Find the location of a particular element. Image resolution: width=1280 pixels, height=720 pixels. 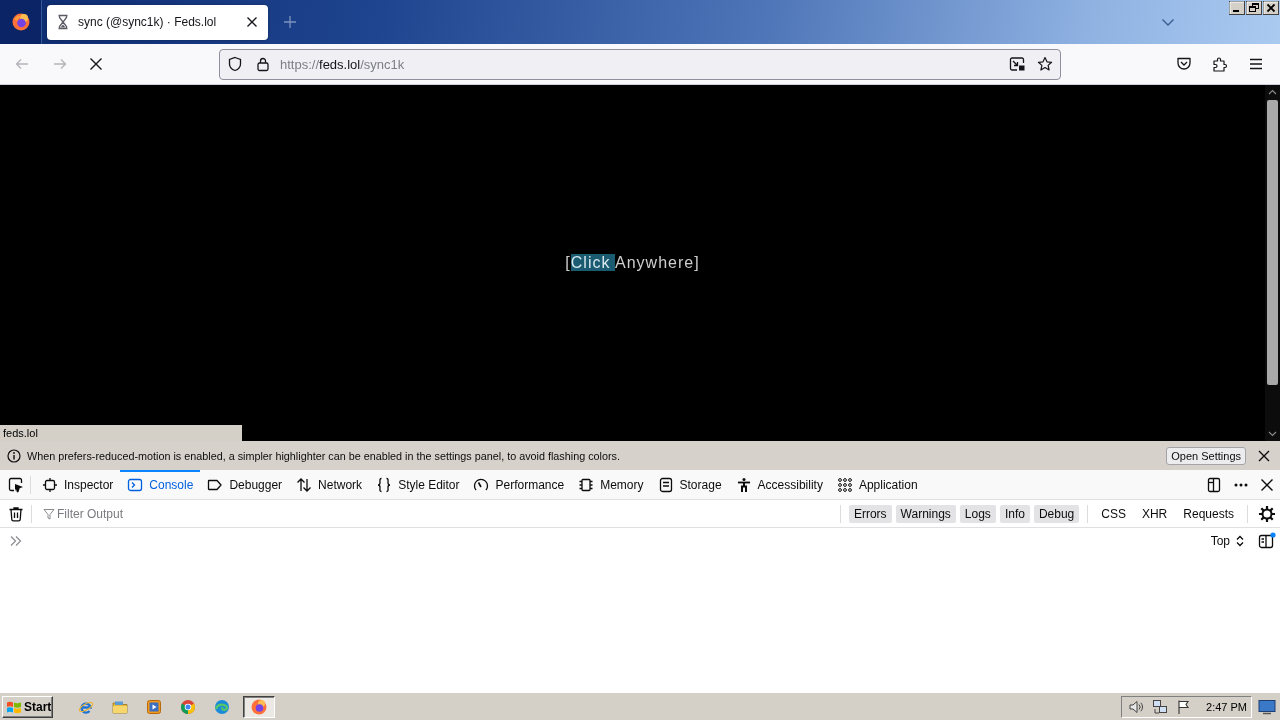

devtools-tab: Performance is located at coordinates (519, 484).